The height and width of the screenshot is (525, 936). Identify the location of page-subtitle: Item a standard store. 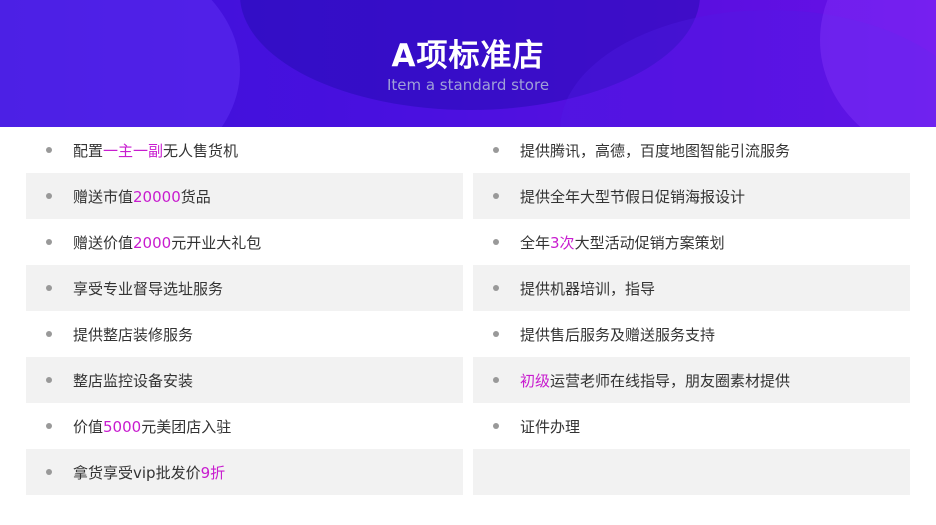
(468, 85).